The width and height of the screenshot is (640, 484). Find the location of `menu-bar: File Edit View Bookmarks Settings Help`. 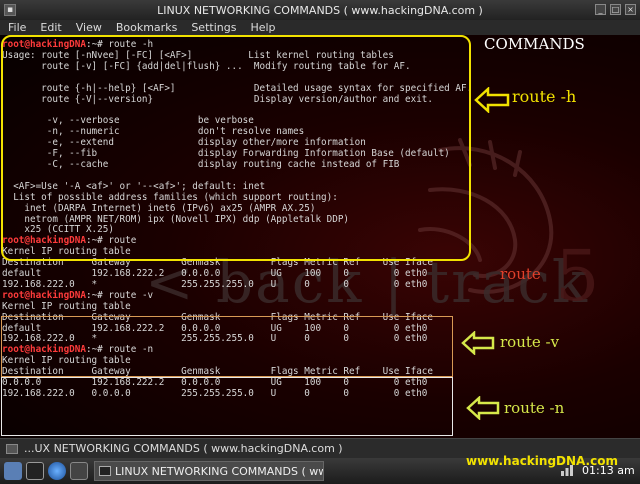

menu-bar: File Edit View Bookmarks Settings Help is located at coordinates (320, 27).